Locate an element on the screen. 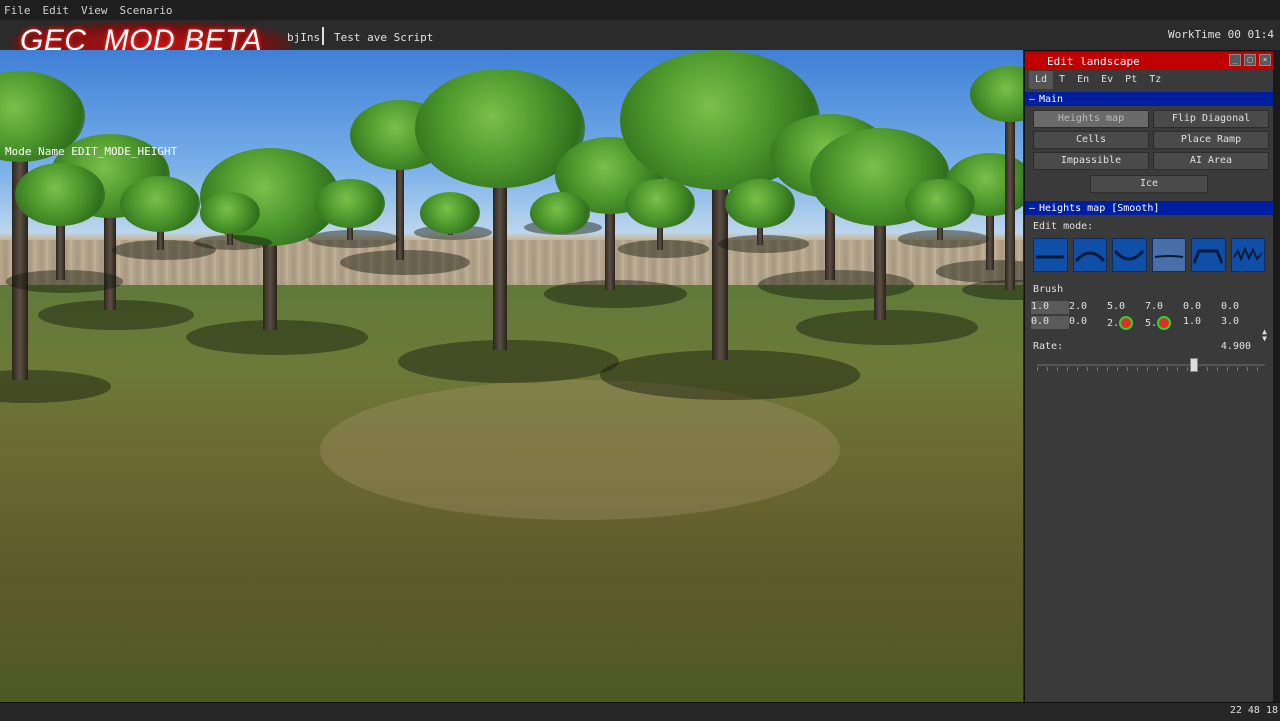 This screenshot has width=1280, height=721. tab-en: En is located at coordinates (1083, 80).